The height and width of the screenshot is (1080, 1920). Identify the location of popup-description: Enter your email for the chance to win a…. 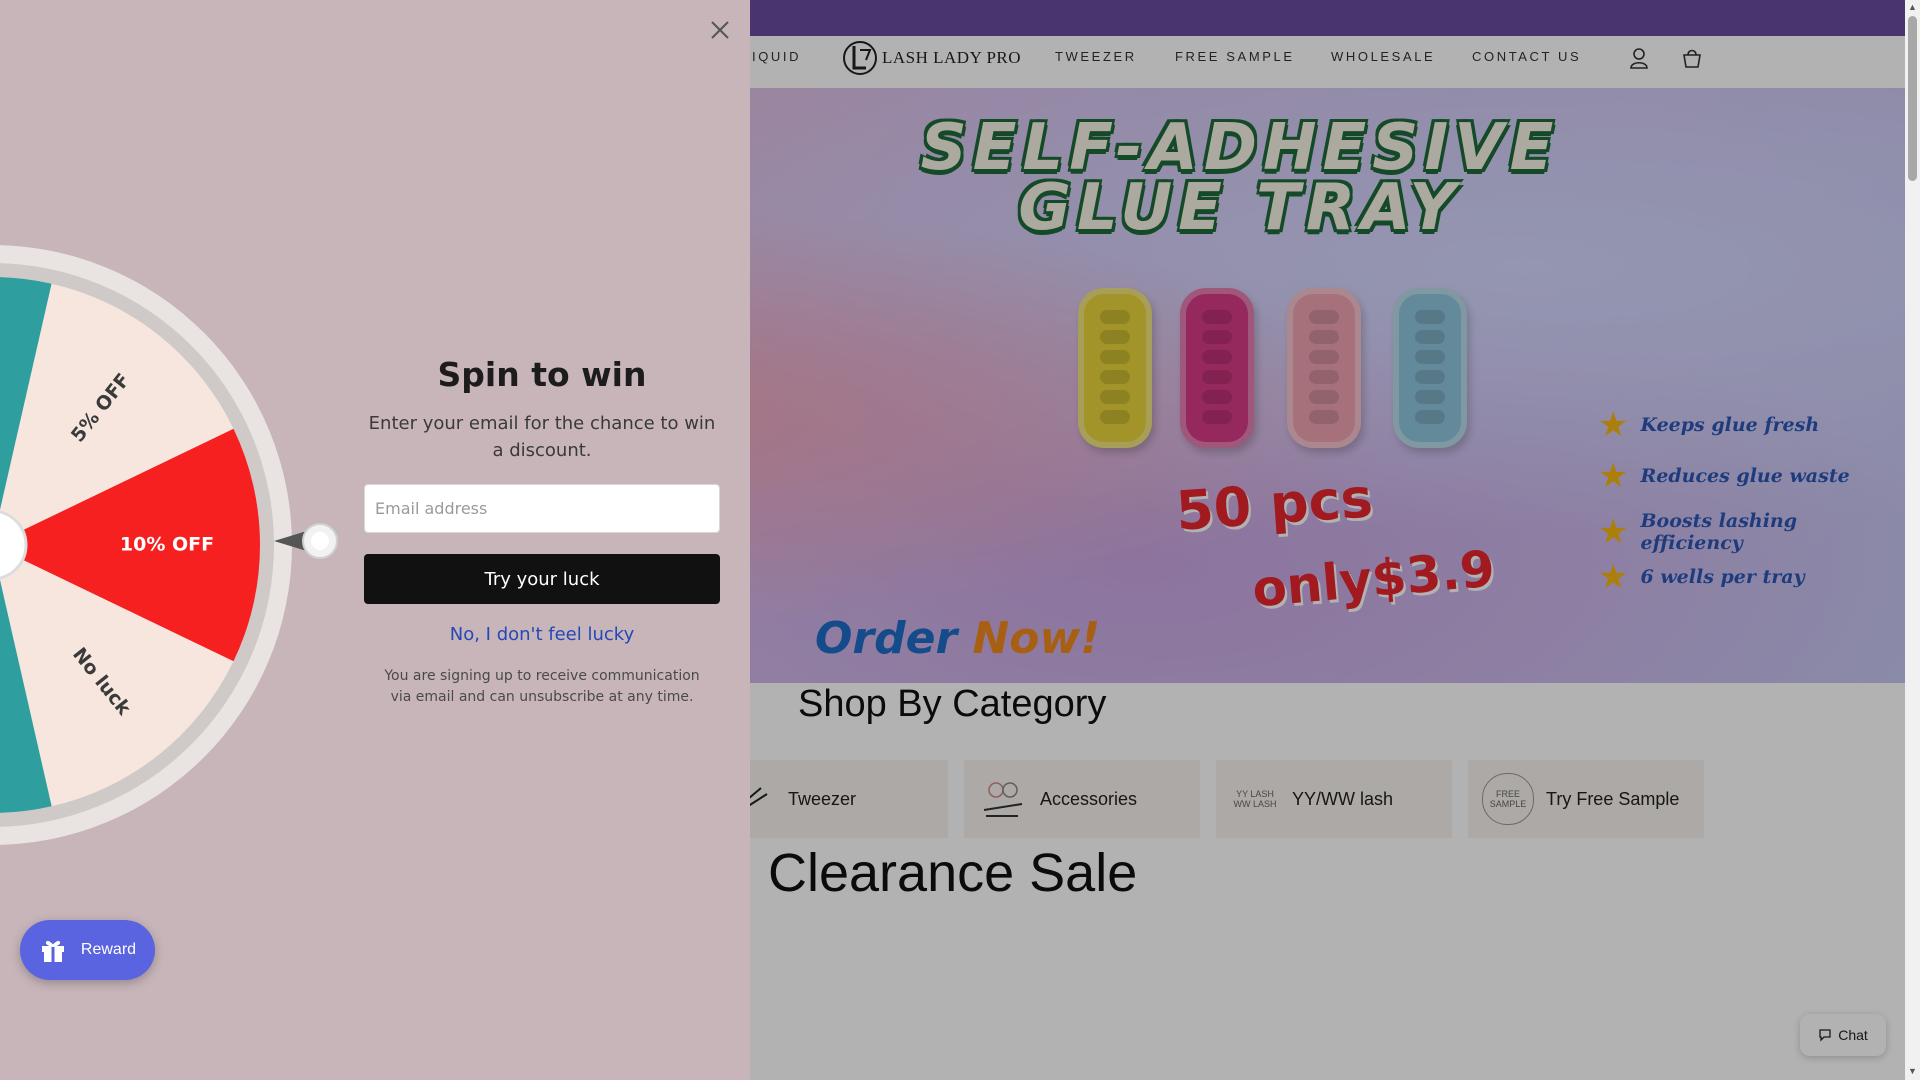
(542, 437).